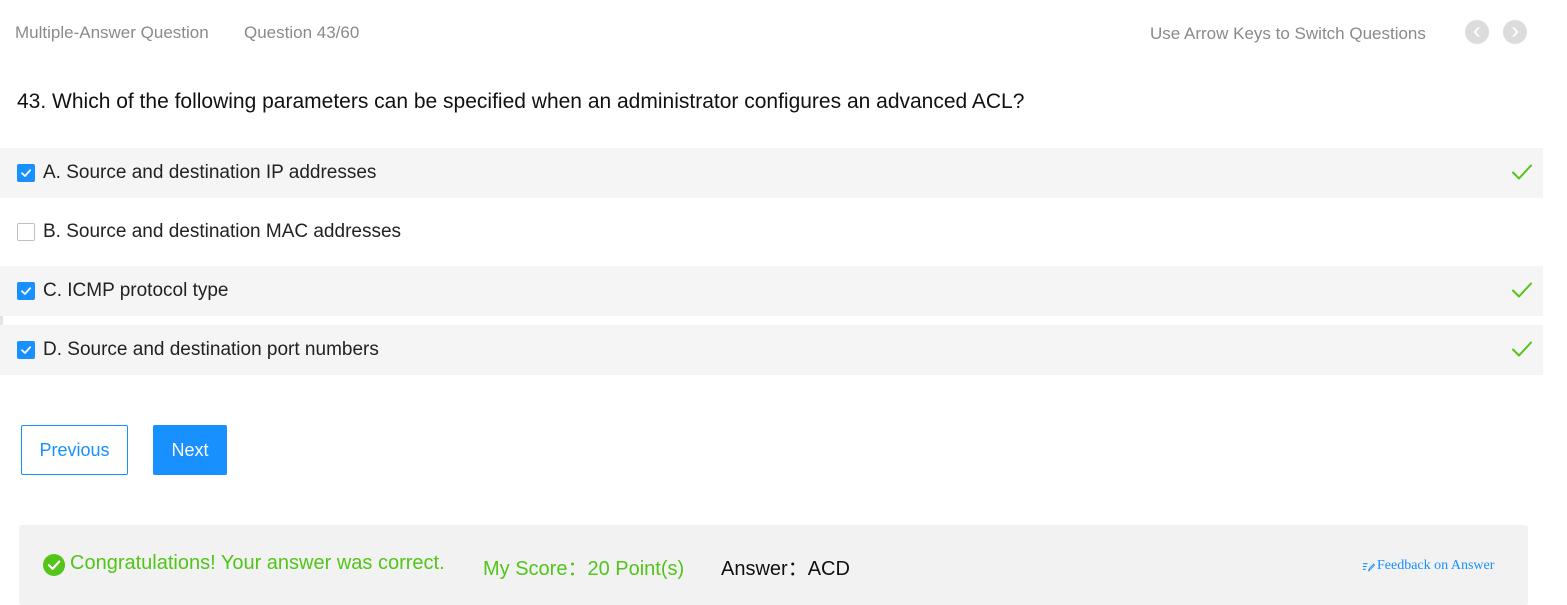 The image size is (1567, 605). I want to click on previous-button: Previous, so click(74, 450).